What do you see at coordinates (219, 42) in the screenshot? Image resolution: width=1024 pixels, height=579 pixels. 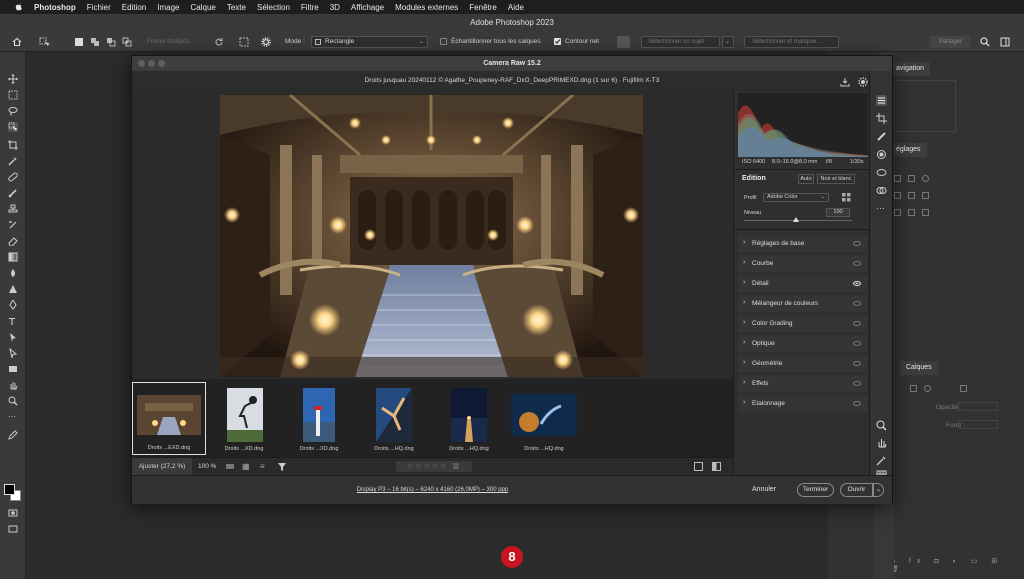 I see `refresh-icon` at bounding box center [219, 42].